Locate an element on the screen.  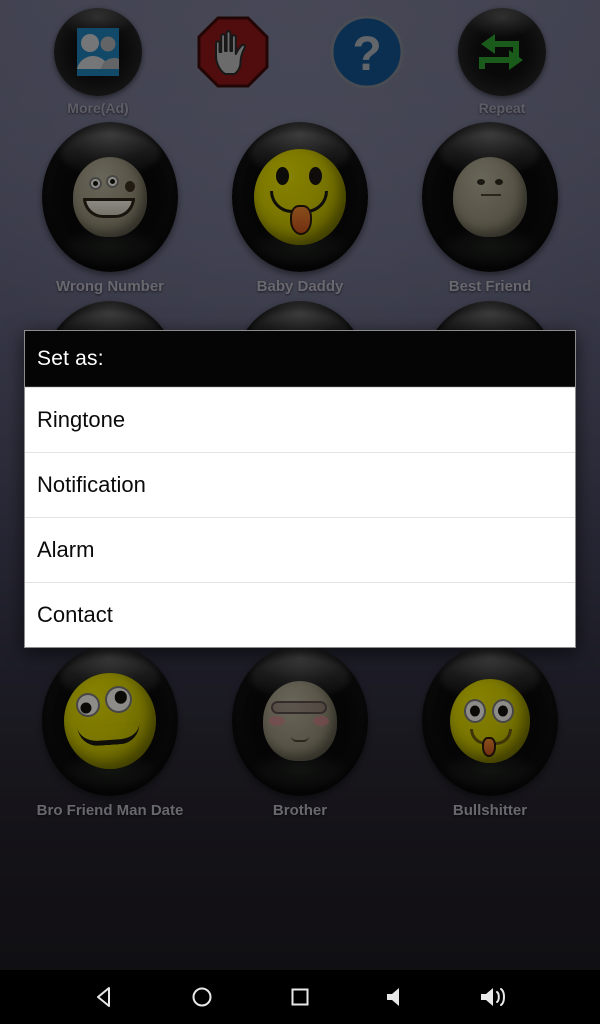
recents-icon is located at coordinates (300, 997).